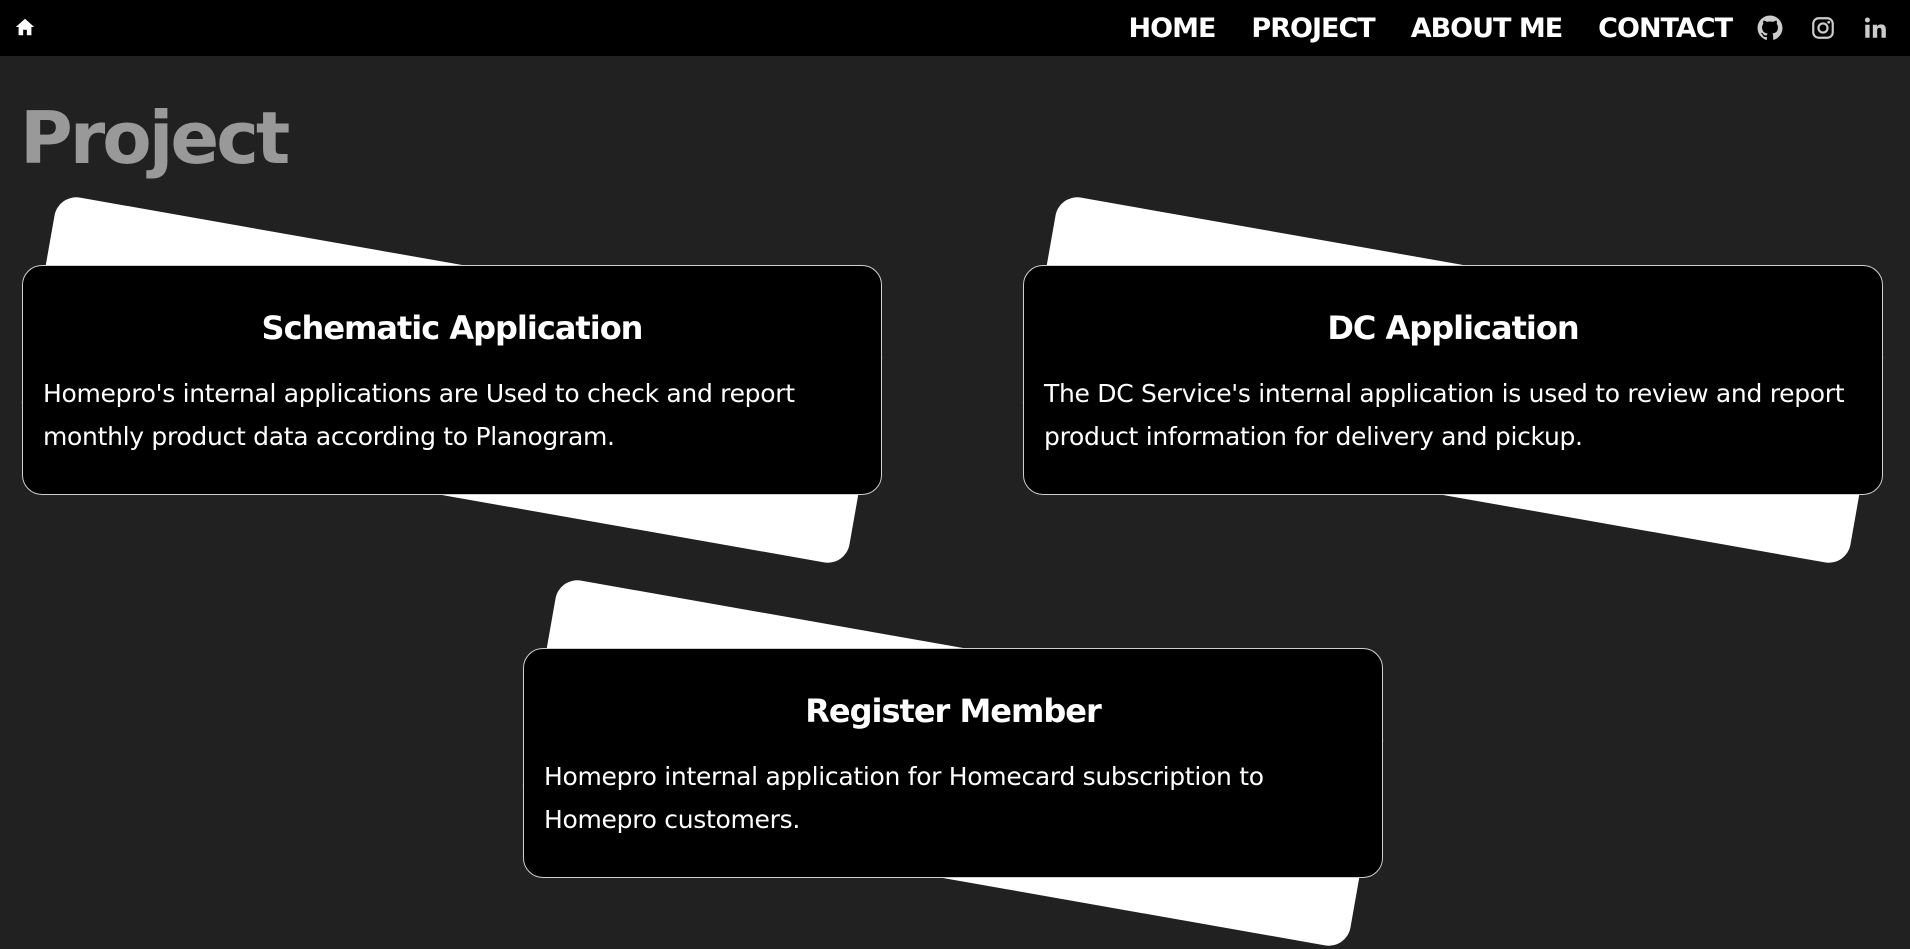 The width and height of the screenshot is (1910, 949). What do you see at coordinates (955, 28) in the screenshot?
I see `navbar: HOME PROJECT ABOUT ME CONTACT` at bounding box center [955, 28].